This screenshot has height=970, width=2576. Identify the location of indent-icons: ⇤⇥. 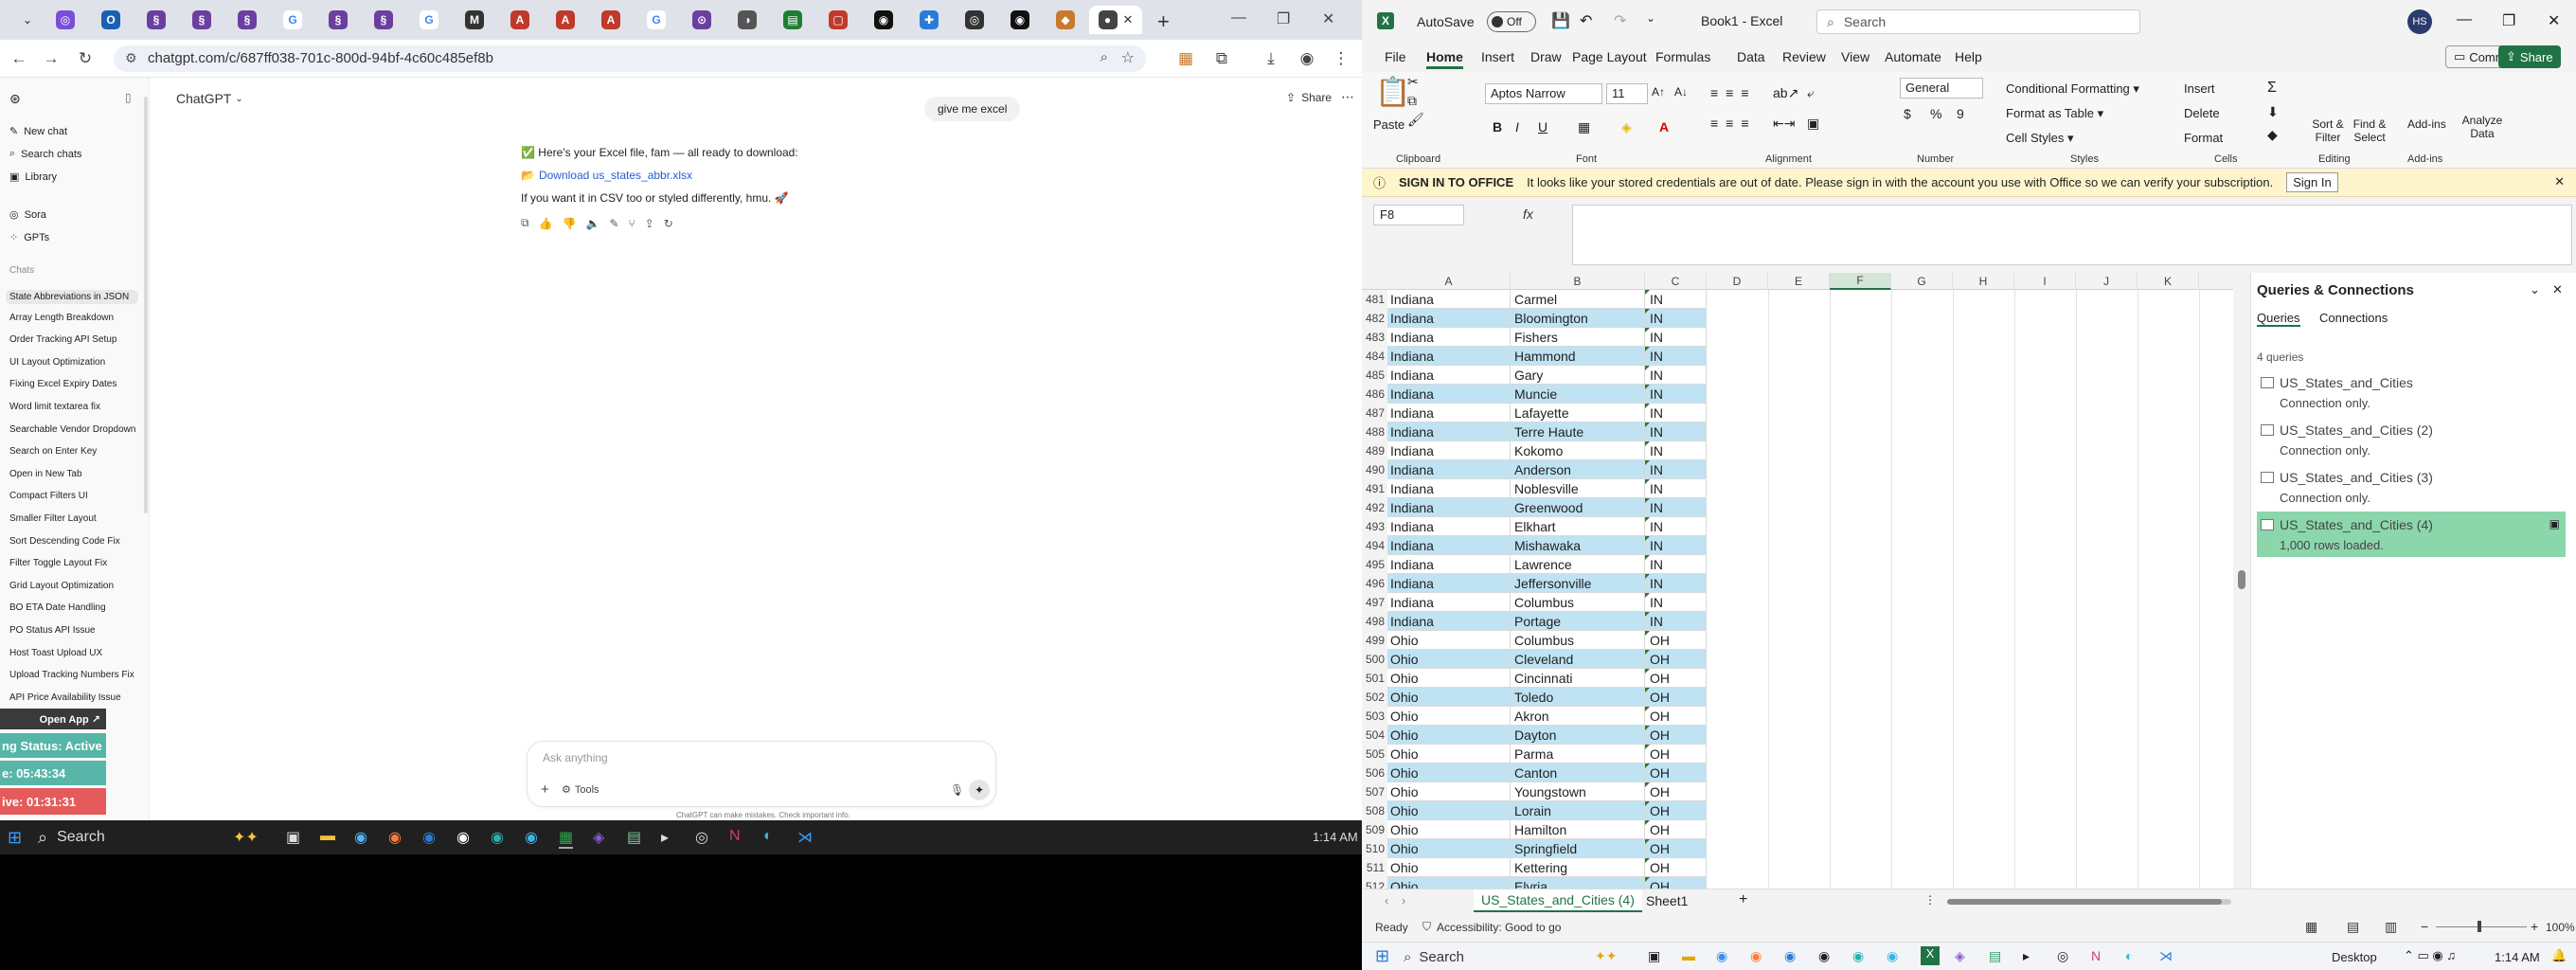
(1784, 124).